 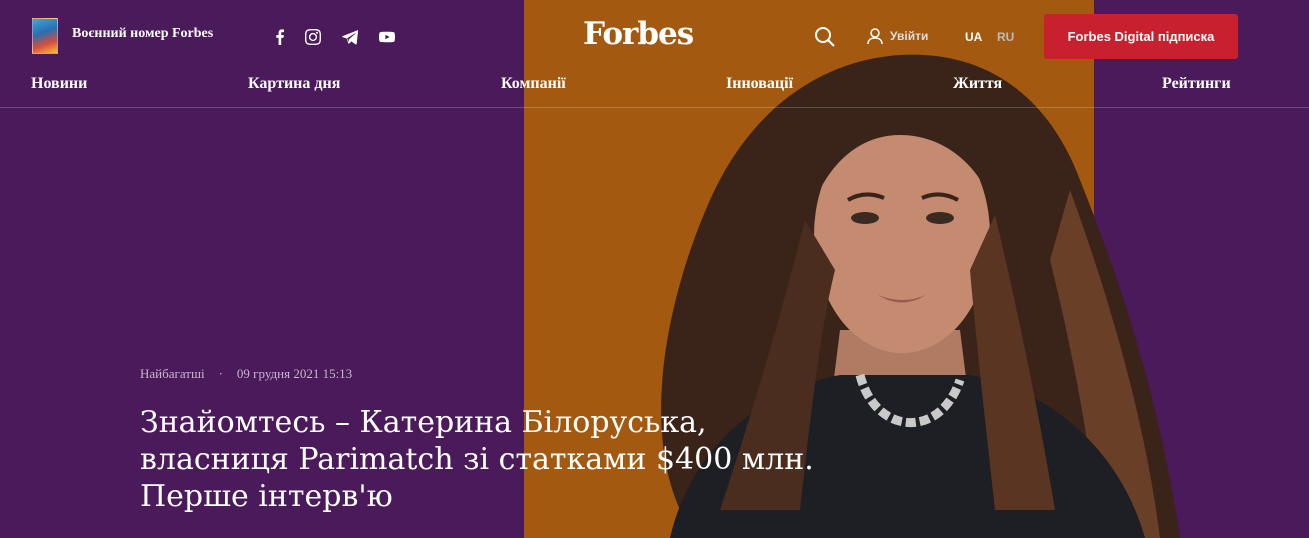 I want to click on youtube-icon, so click(x=387, y=37).